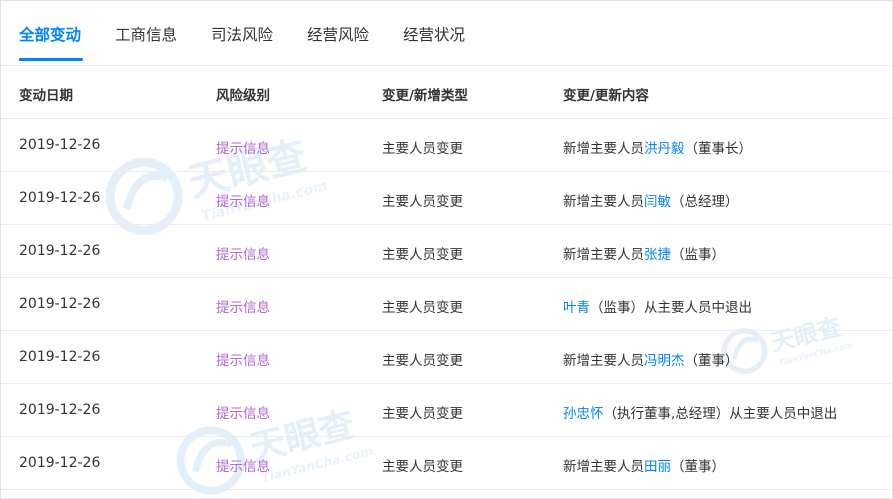  Describe the element at coordinates (606, 96) in the screenshot. I see `column-header-change-content: 变更/更新内容` at that location.